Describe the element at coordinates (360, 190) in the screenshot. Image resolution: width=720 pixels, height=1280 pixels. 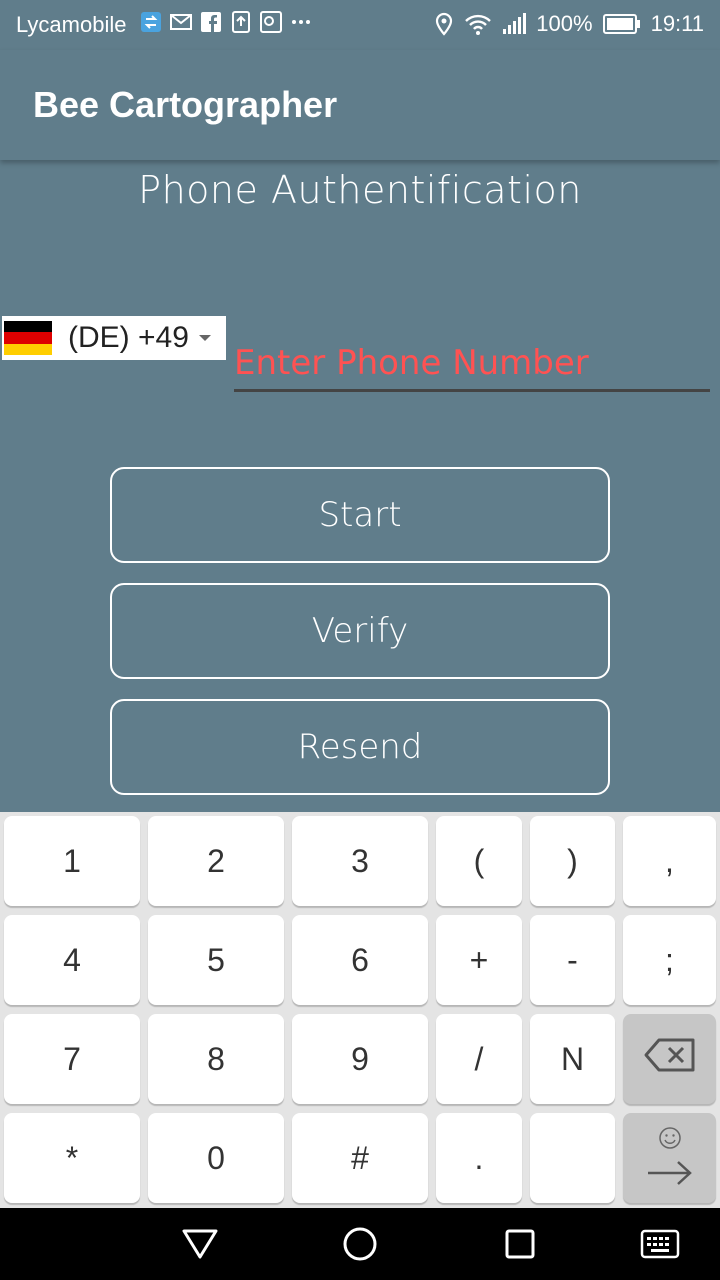
I see `page-title: Phone Authentification` at that location.